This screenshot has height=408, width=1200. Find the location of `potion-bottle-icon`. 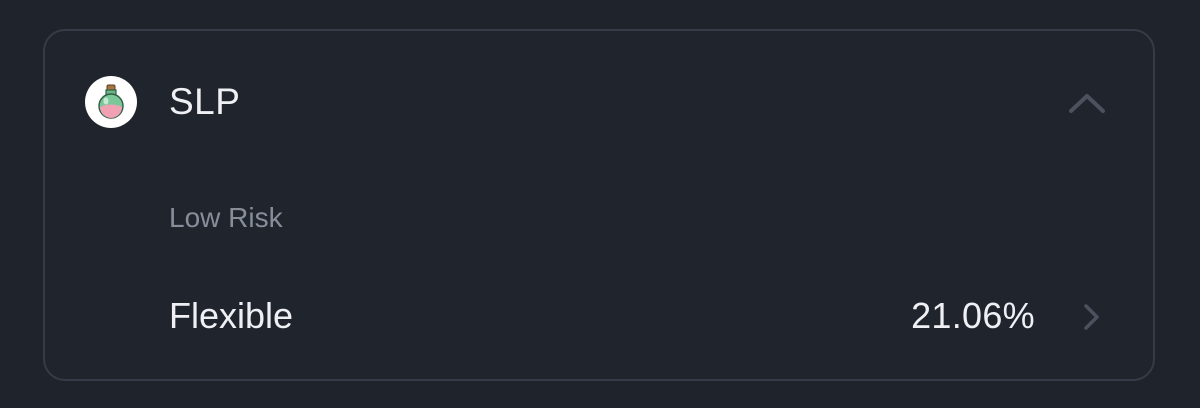

potion-bottle-icon is located at coordinates (111, 101).